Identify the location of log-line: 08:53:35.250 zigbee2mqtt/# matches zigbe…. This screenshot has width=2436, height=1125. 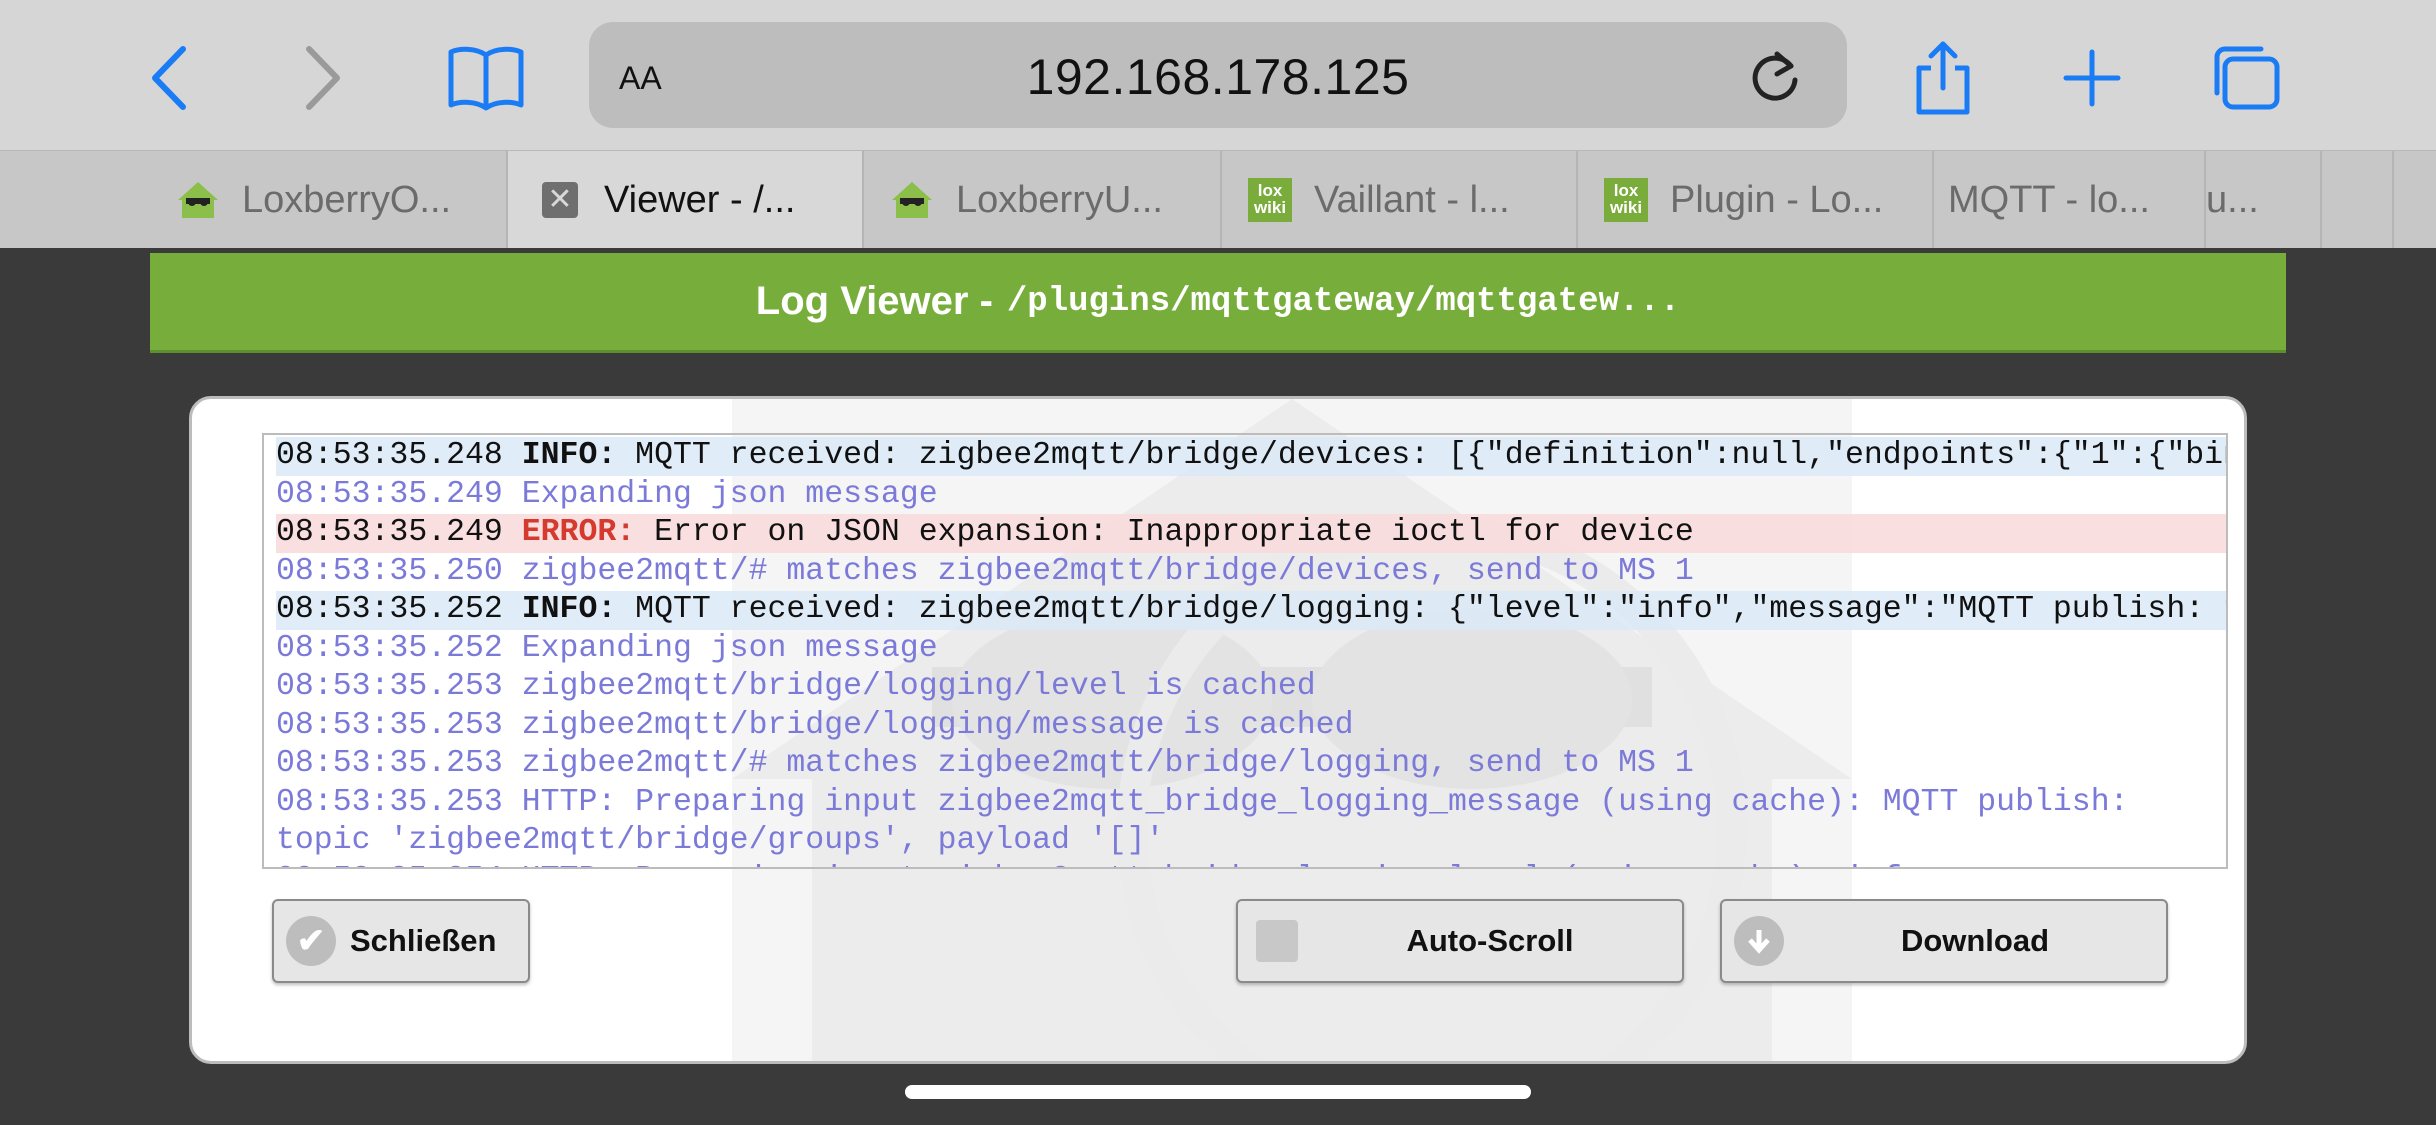
(1251, 572).